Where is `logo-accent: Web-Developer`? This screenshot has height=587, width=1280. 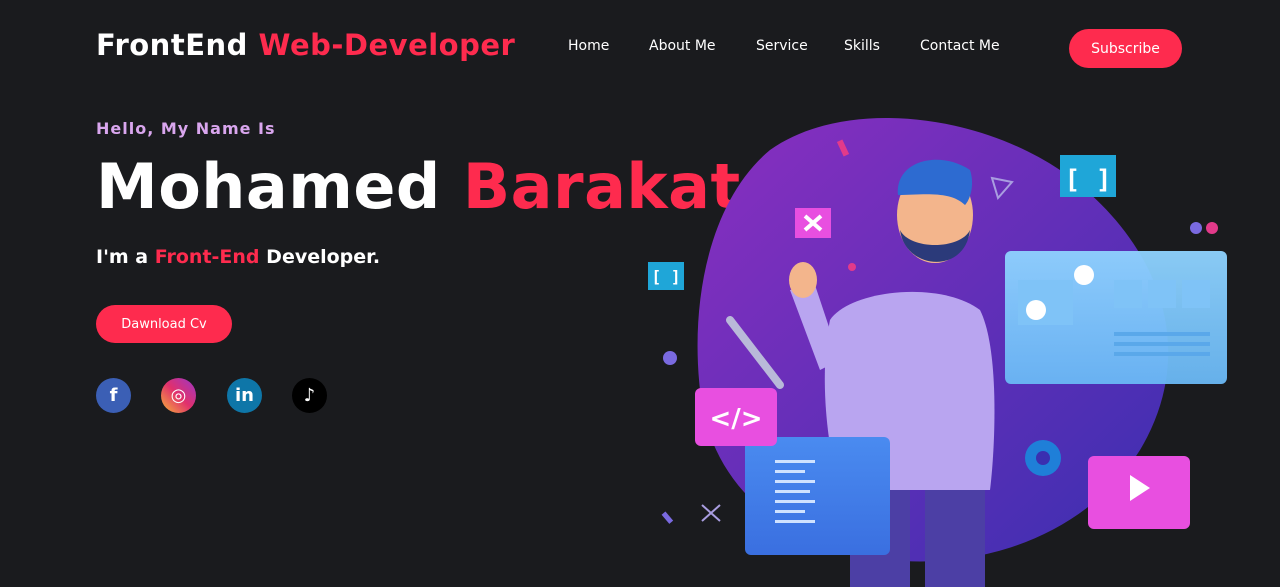
logo-accent: Web-Developer is located at coordinates (387, 45).